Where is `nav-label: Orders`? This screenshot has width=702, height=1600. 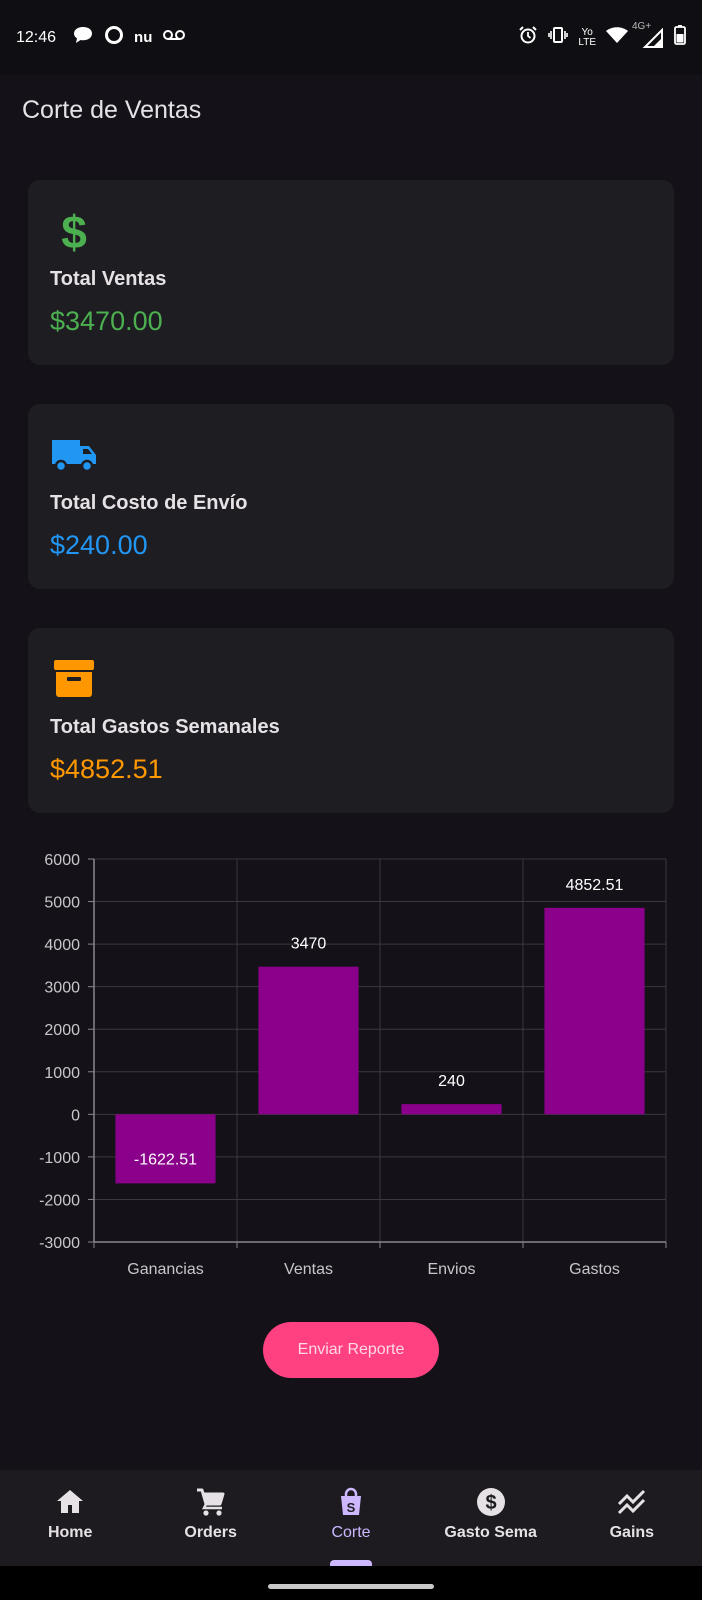
nav-label: Orders is located at coordinates (210, 1532).